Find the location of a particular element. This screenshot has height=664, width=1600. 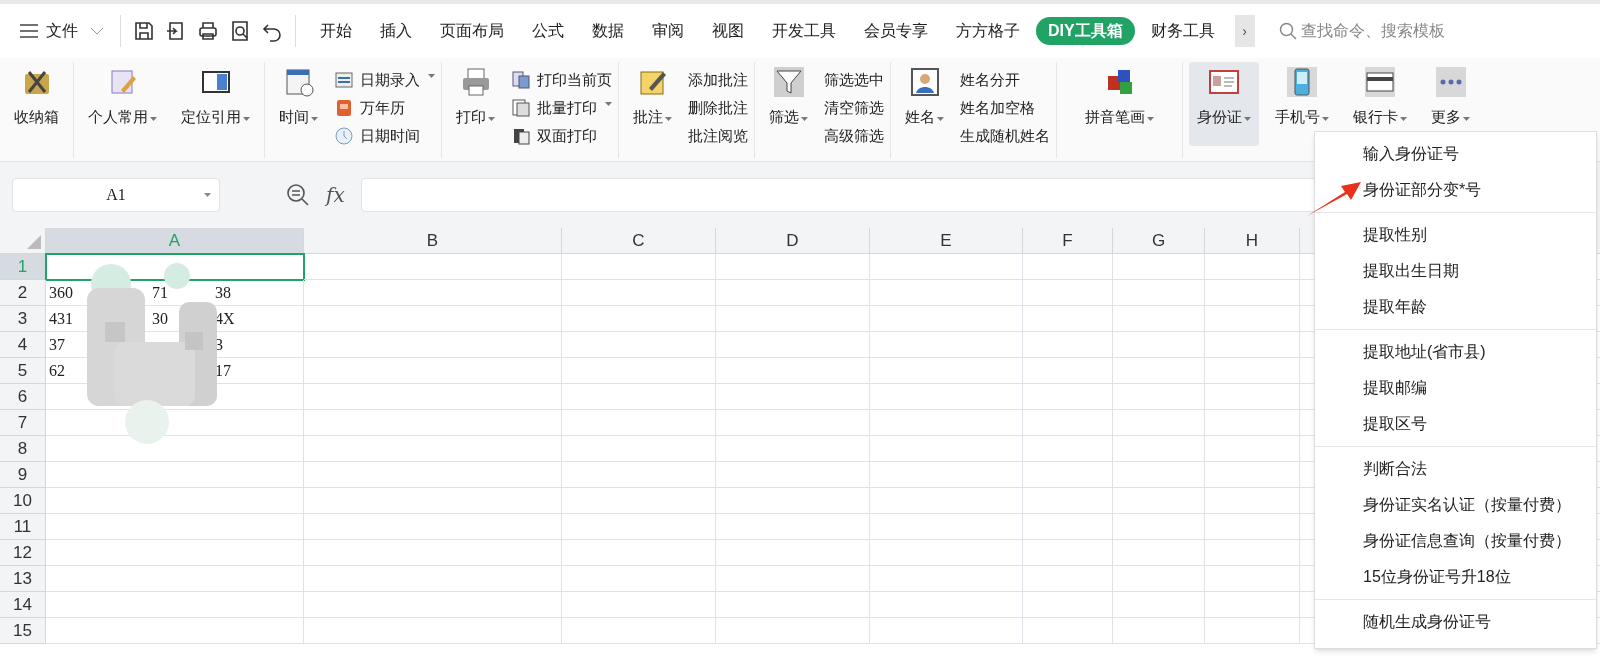

row-header: 3 is located at coordinates (23, 319).